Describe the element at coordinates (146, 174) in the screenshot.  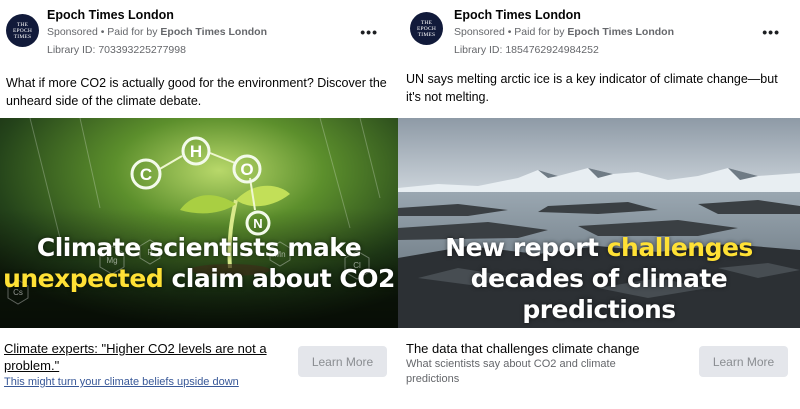
I see `element-symbol-C: C` at that location.